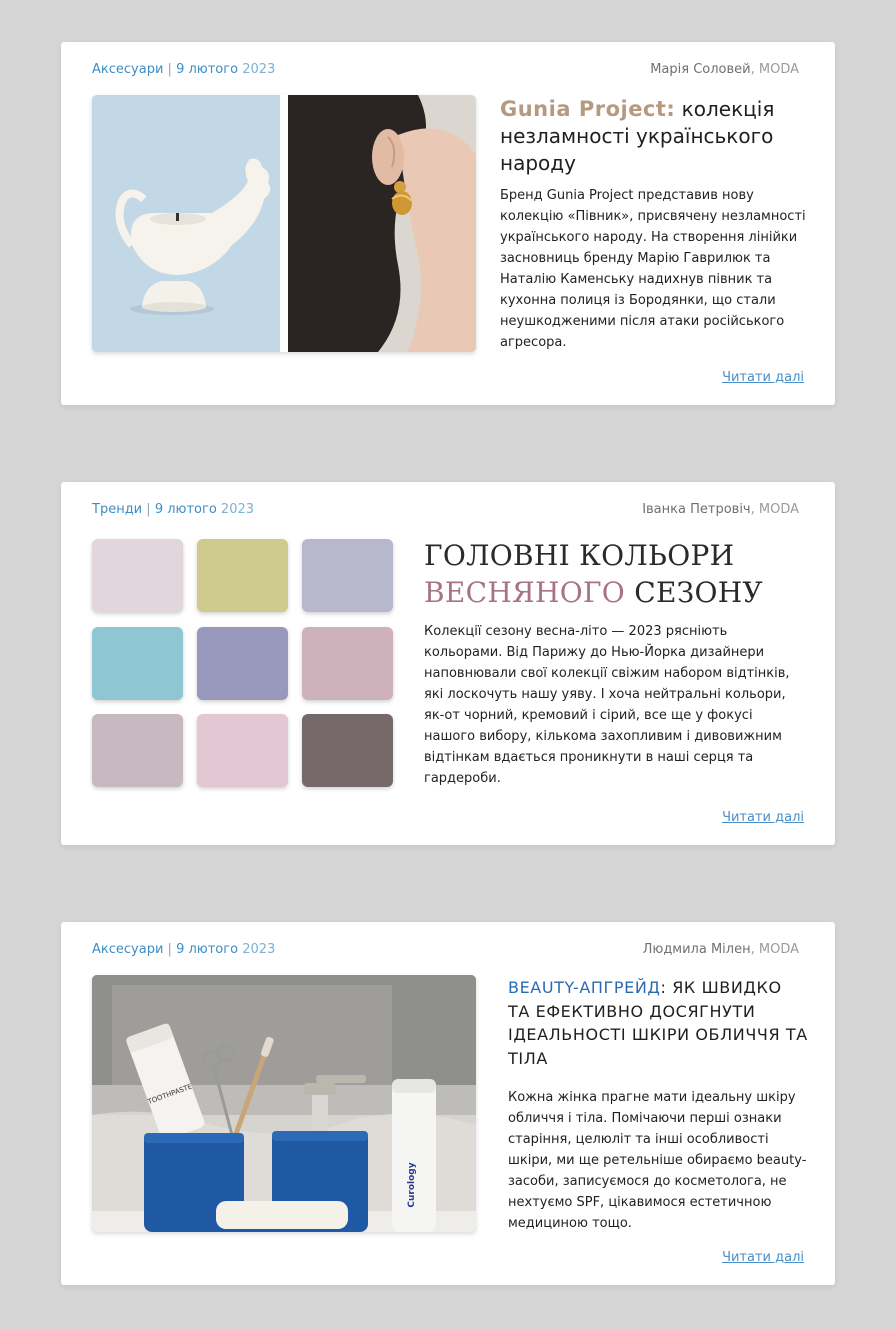  Describe the element at coordinates (412, 1184) in the screenshot. I see `bottle-label: Curology` at that location.